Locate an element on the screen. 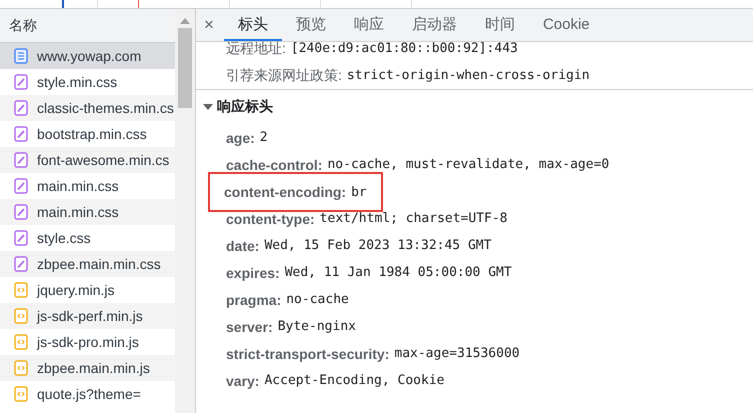 Image resolution: width=753 pixels, height=413 pixels. column-header: 名称 is located at coordinates (23, 25).